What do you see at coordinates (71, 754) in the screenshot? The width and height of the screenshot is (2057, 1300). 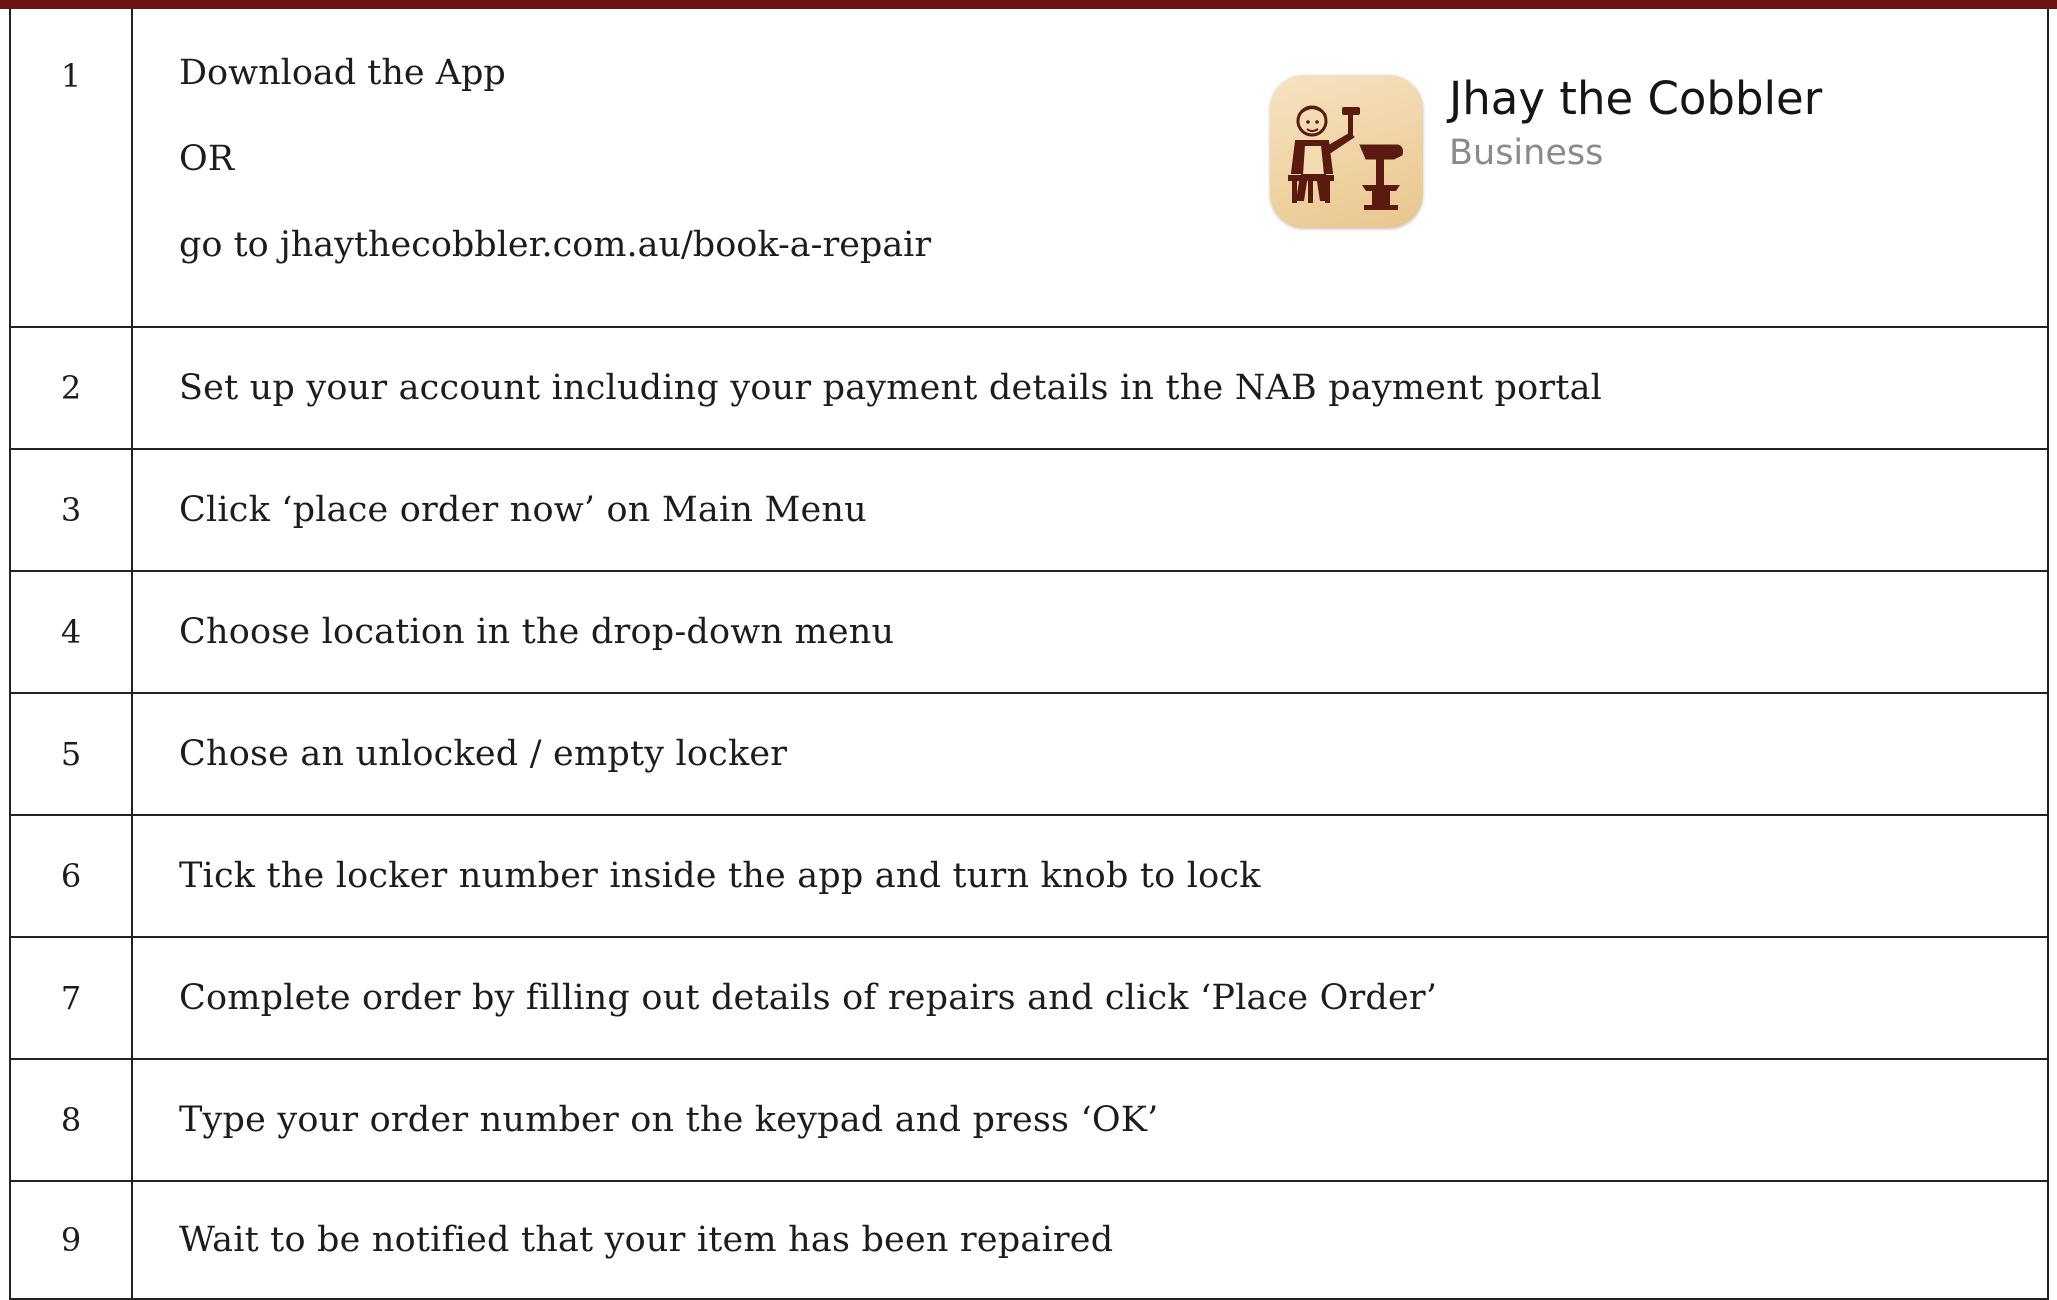 I see `step-number: 5` at bounding box center [71, 754].